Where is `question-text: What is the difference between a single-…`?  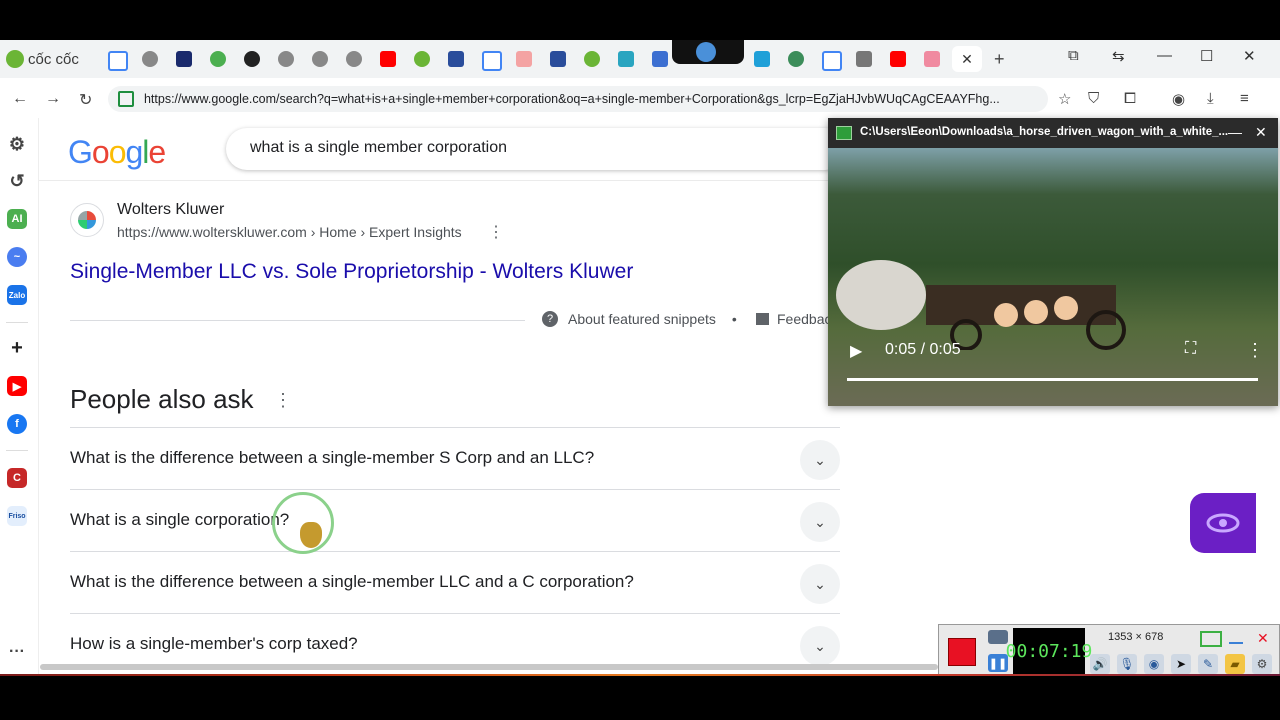
question-text: What is the difference between a single-… is located at coordinates (352, 581).